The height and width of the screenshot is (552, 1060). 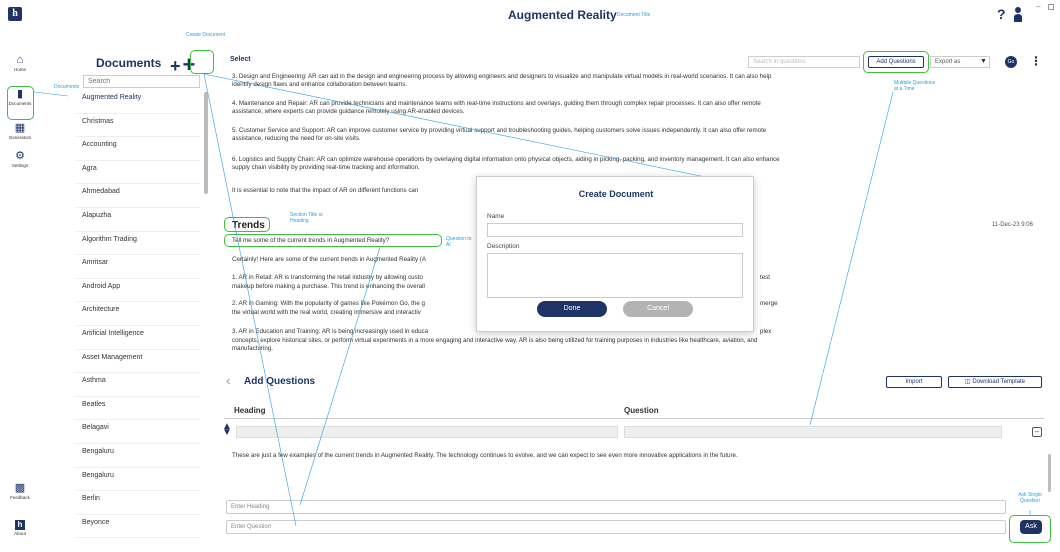 I want to click on description-field, so click(x=615, y=275).